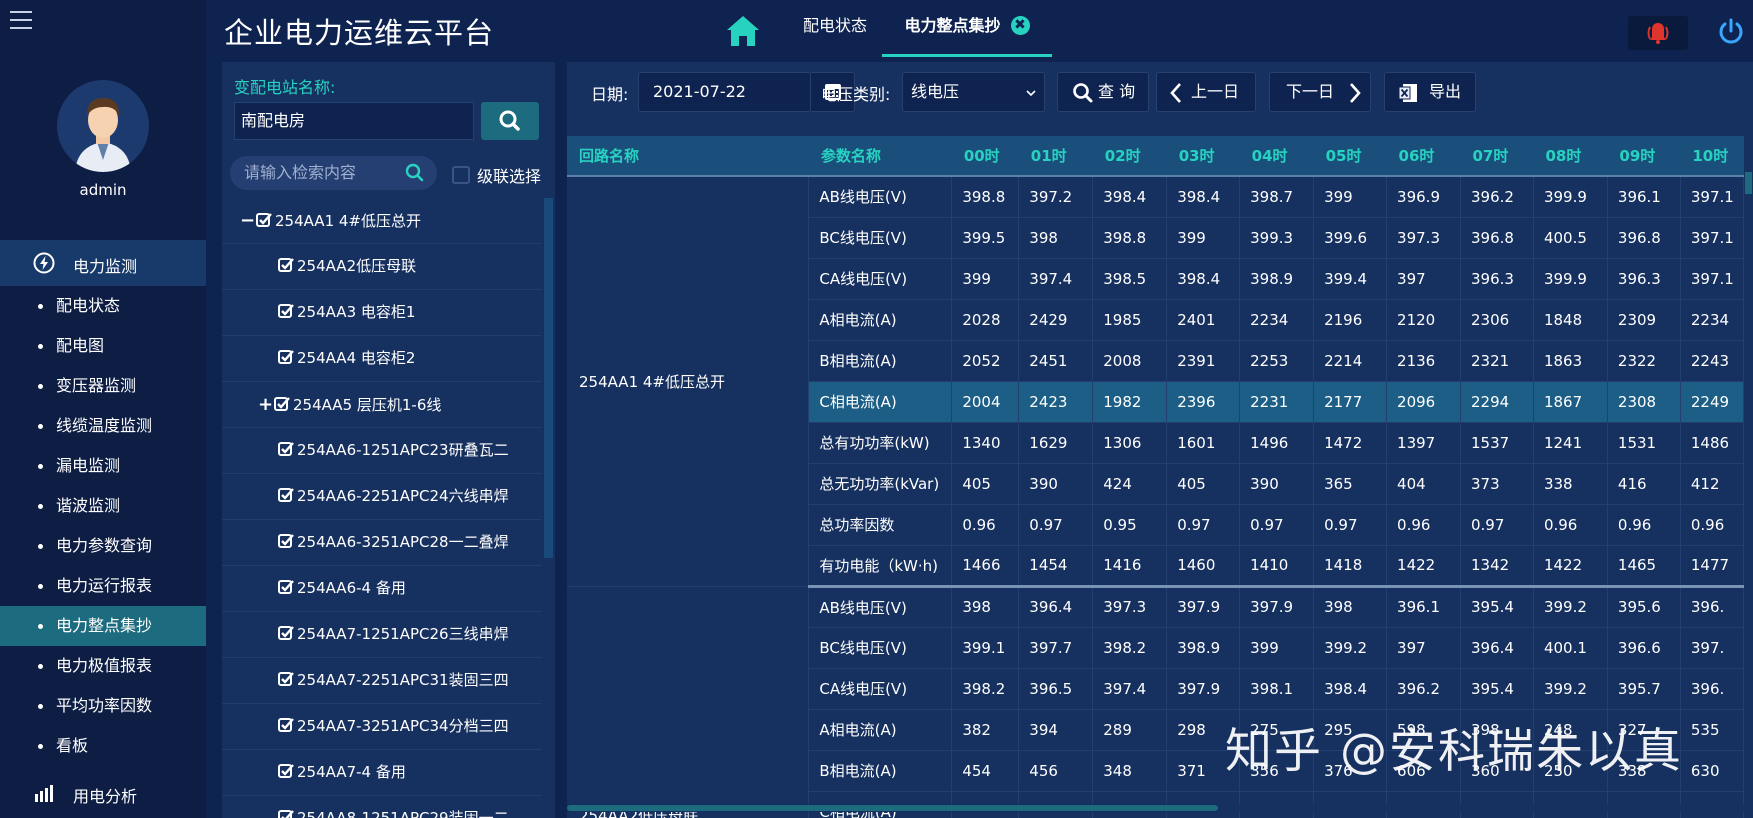 This screenshot has width=1753, height=818. I want to click on home-icon, so click(743, 31).